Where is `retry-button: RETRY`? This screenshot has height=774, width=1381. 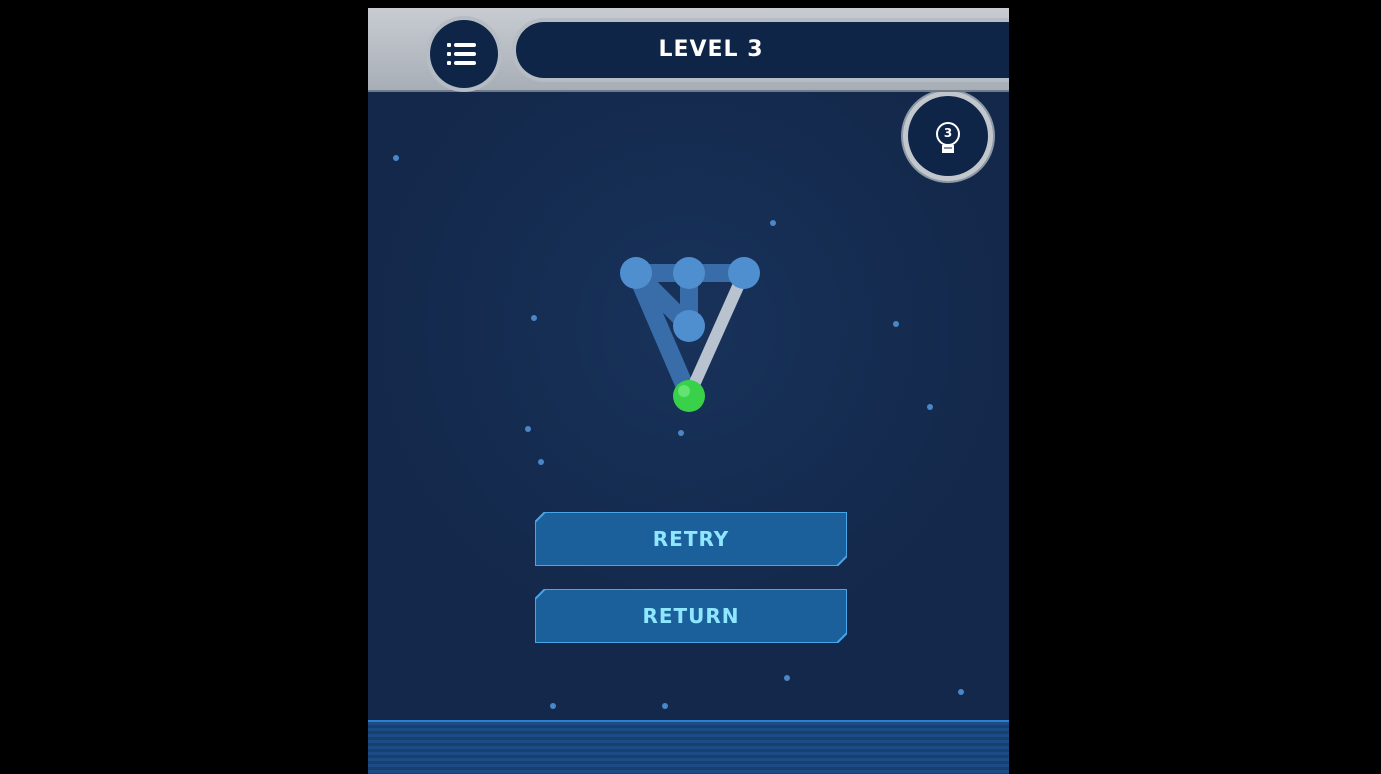 retry-button: RETRY is located at coordinates (691, 539).